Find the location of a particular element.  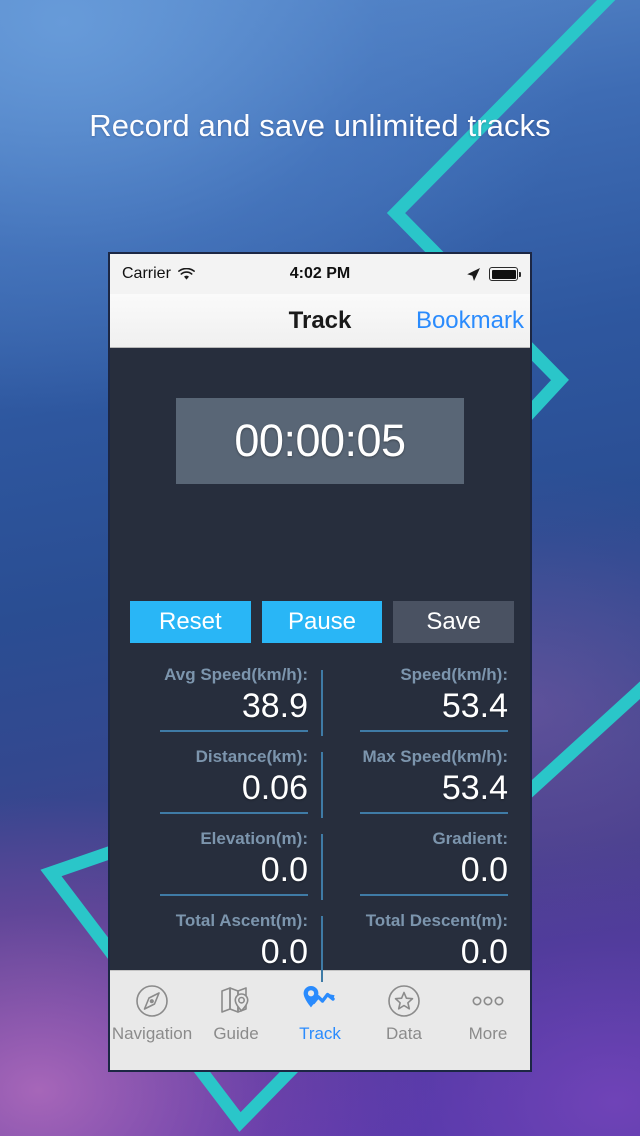

stat-value: 38.9 is located at coordinates (274, 706).